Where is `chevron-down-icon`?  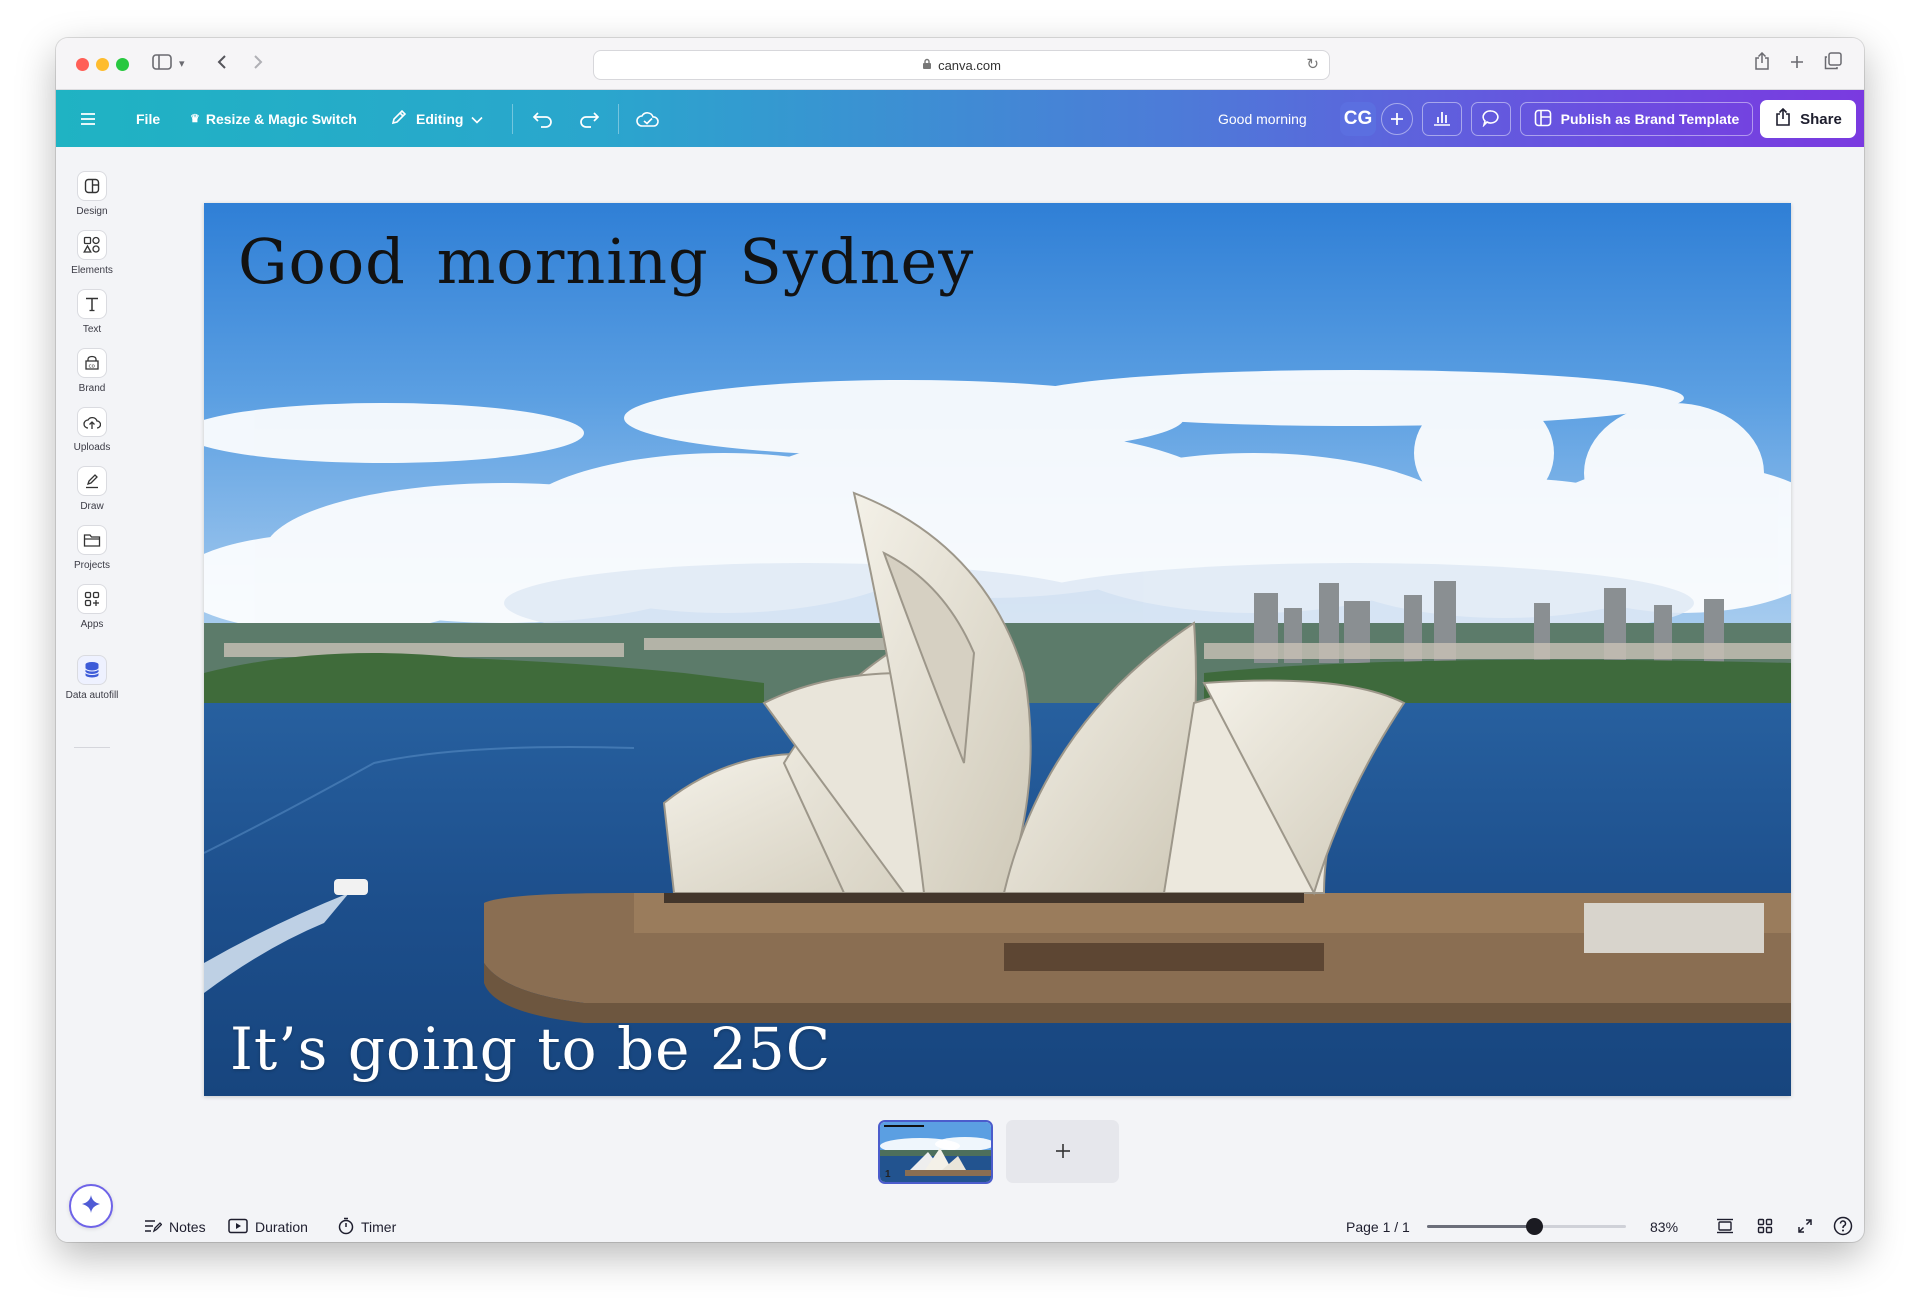 chevron-down-icon is located at coordinates (477, 119).